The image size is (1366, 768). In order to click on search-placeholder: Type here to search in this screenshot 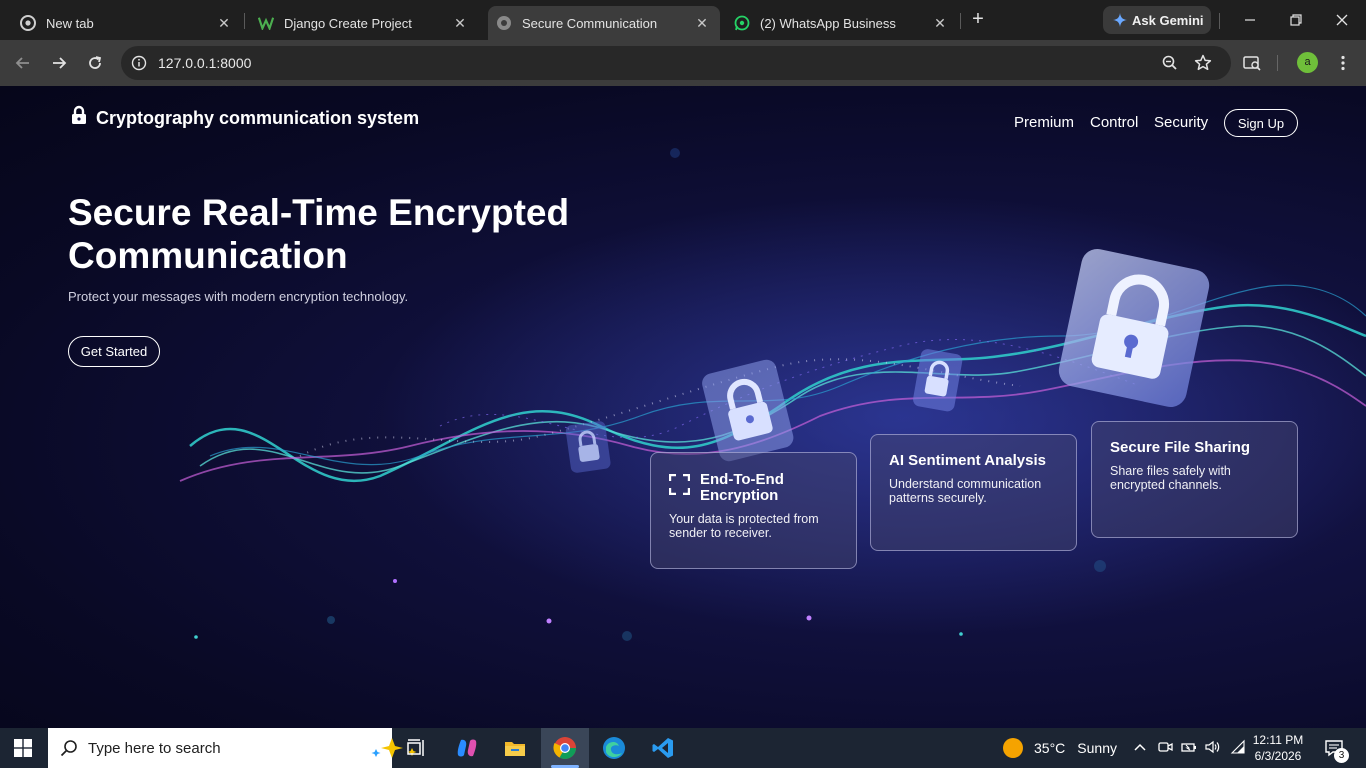, I will do `click(154, 748)`.